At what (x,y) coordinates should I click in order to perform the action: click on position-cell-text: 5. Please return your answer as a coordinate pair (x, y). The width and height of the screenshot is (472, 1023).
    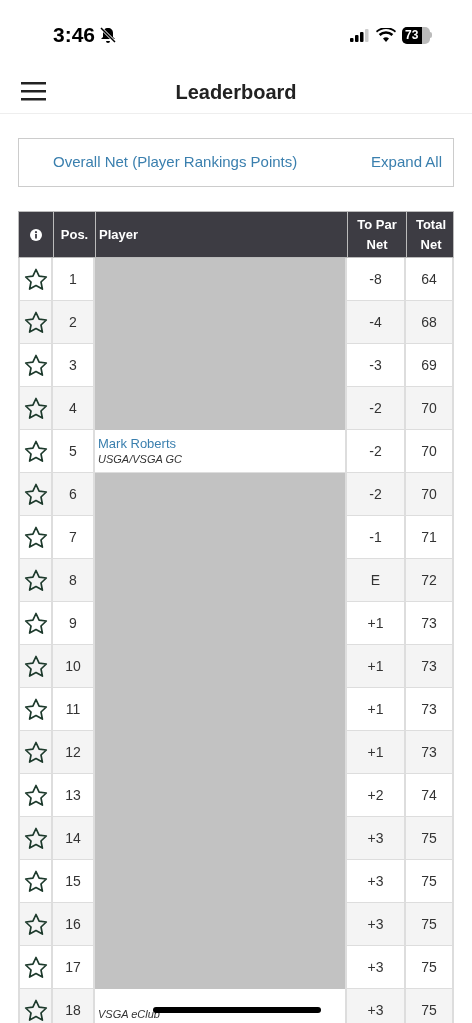
    Looking at the image, I should click on (73, 451).